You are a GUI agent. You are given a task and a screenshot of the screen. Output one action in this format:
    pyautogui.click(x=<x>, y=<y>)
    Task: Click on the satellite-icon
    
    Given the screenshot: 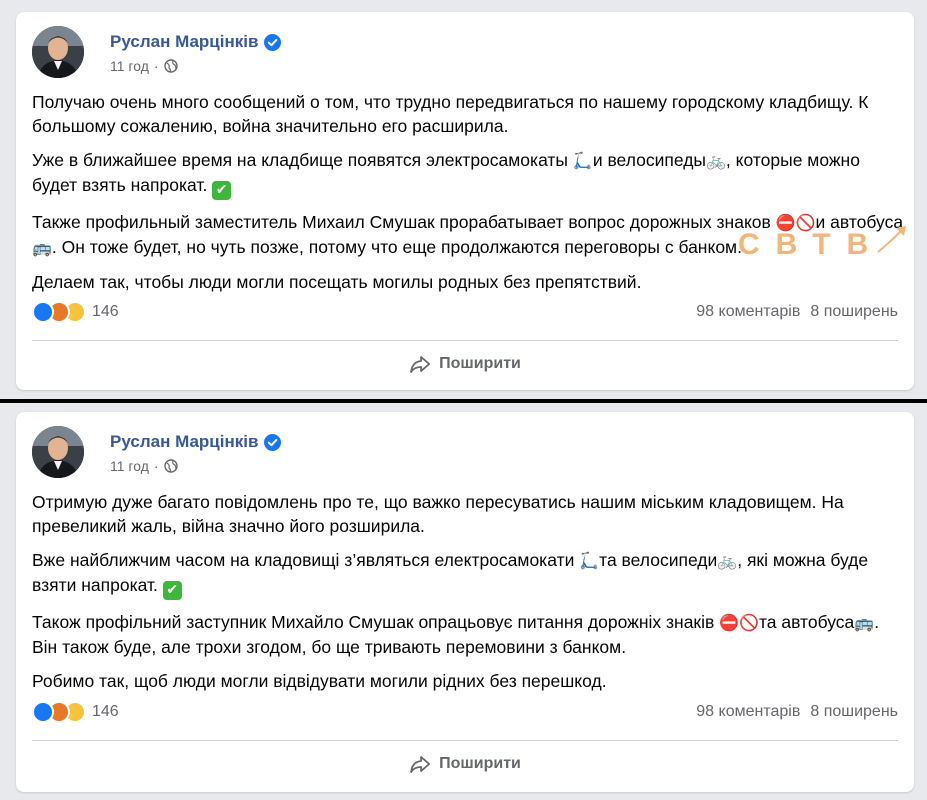 What is the action you would take?
    pyautogui.click(x=891, y=239)
    